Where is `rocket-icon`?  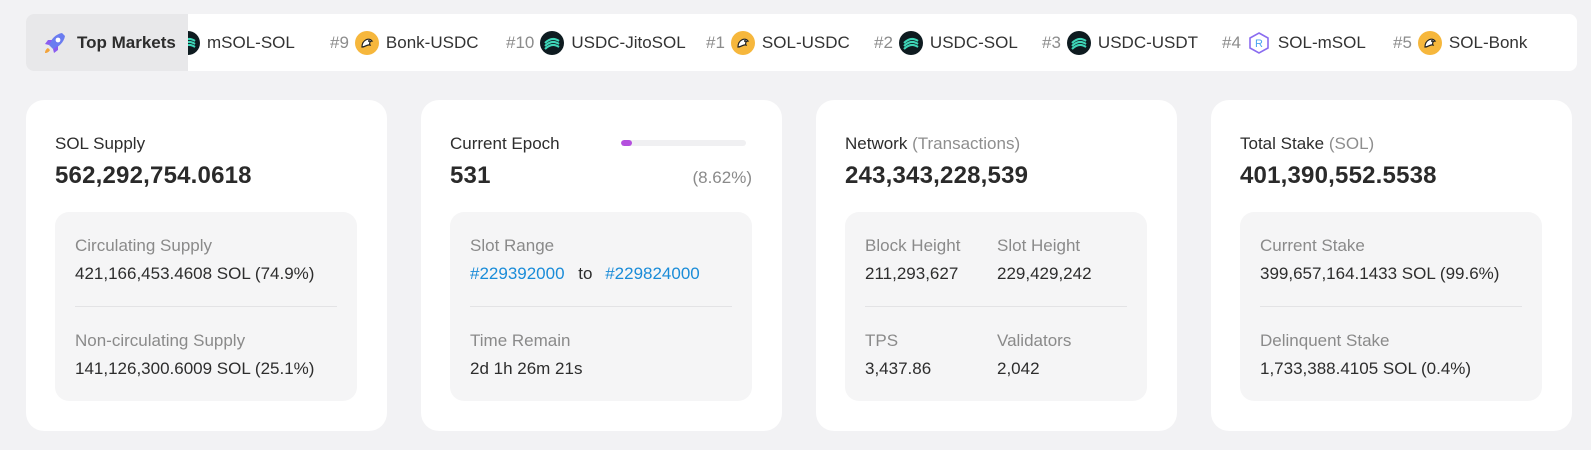
rocket-icon is located at coordinates (55, 42).